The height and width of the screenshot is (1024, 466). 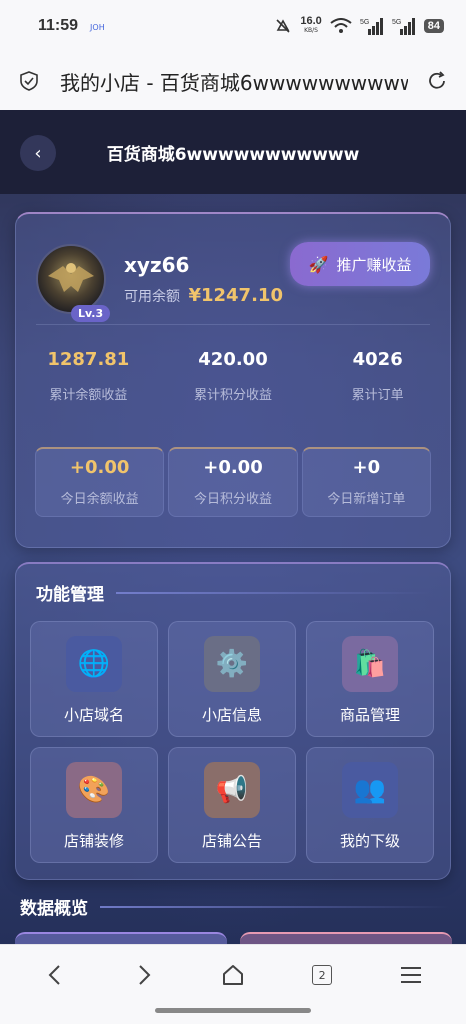 I want to click on browser-bottom-bar: 2, so click(x=233, y=984).